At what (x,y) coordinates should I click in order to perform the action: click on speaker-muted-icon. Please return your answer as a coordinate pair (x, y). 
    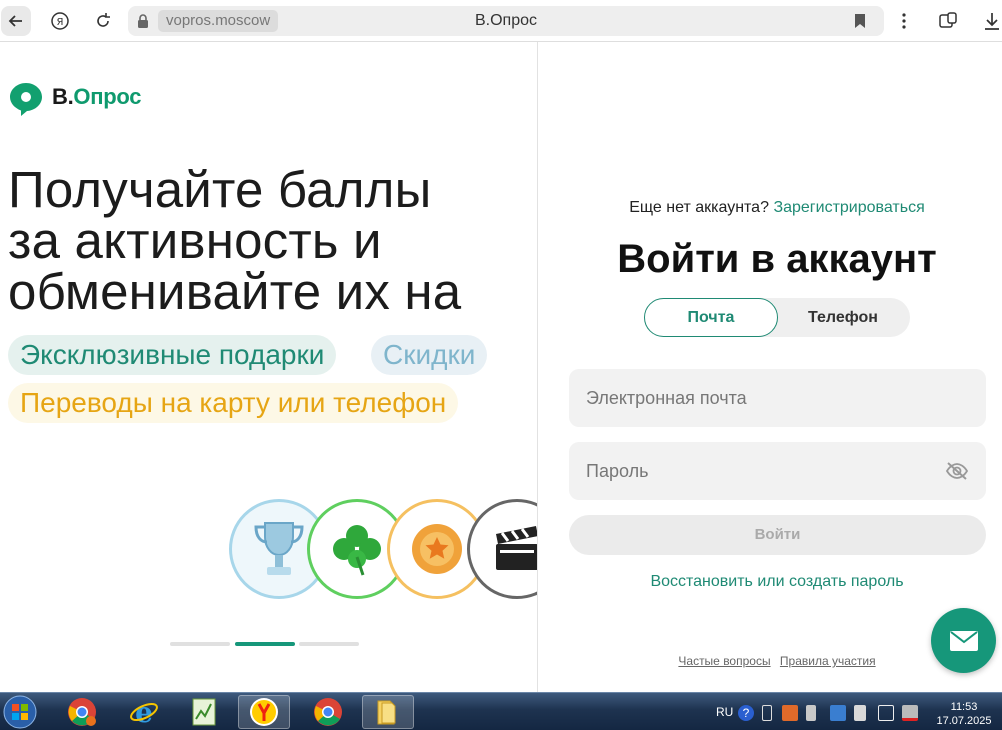
    Looking at the image, I should click on (811, 713).